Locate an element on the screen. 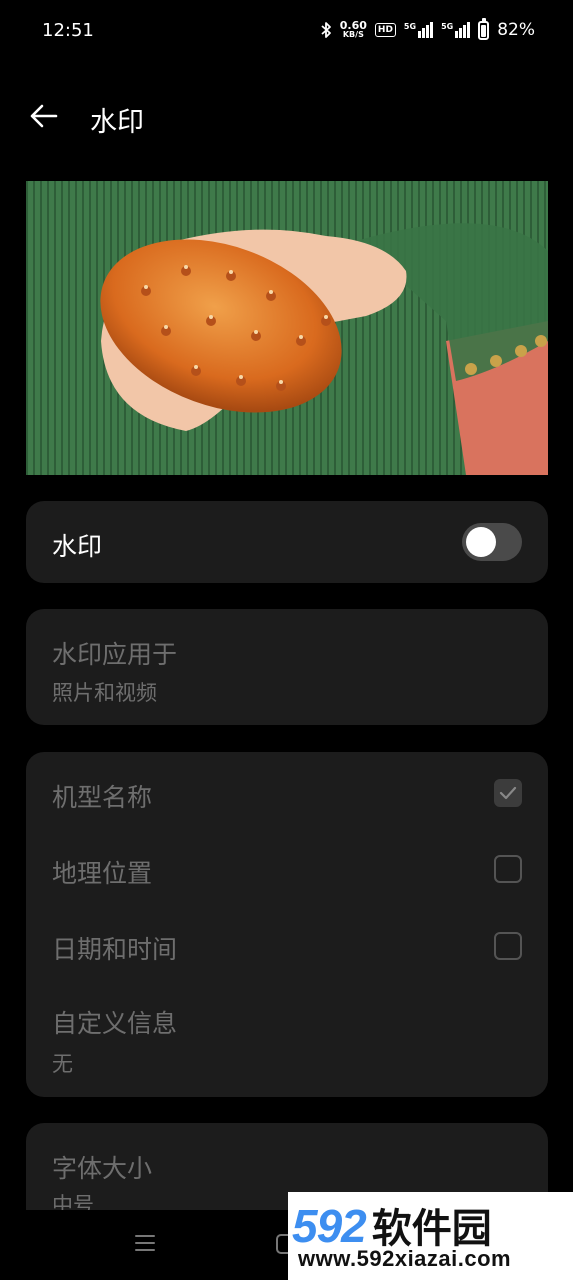 The width and height of the screenshot is (573, 1280). toggle-knob is located at coordinates (481, 542).